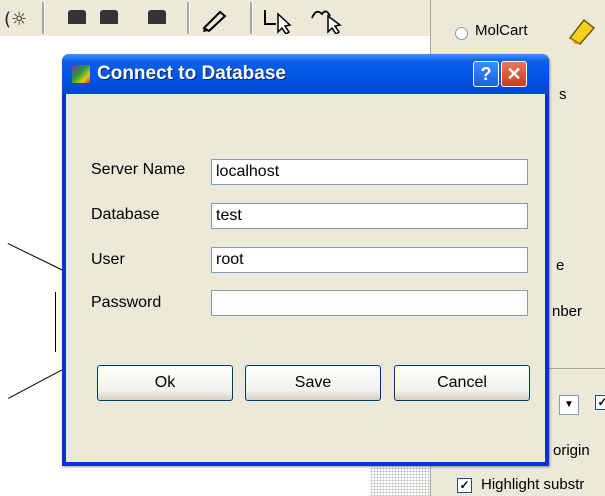 The image size is (605, 496). Describe the element at coordinates (486, 74) in the screenshot. I see `help-icon: ?` at that location.